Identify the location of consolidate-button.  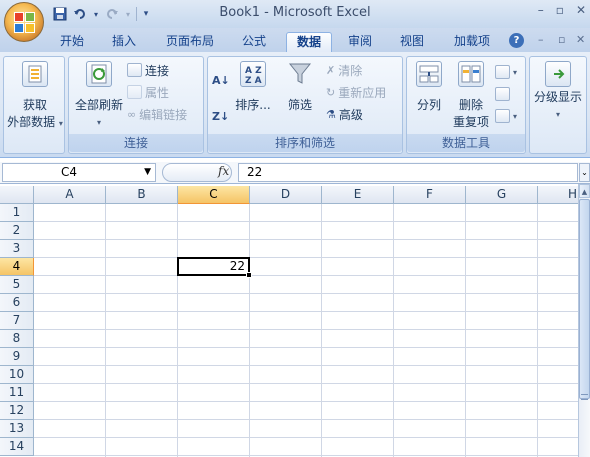
(502, 94).